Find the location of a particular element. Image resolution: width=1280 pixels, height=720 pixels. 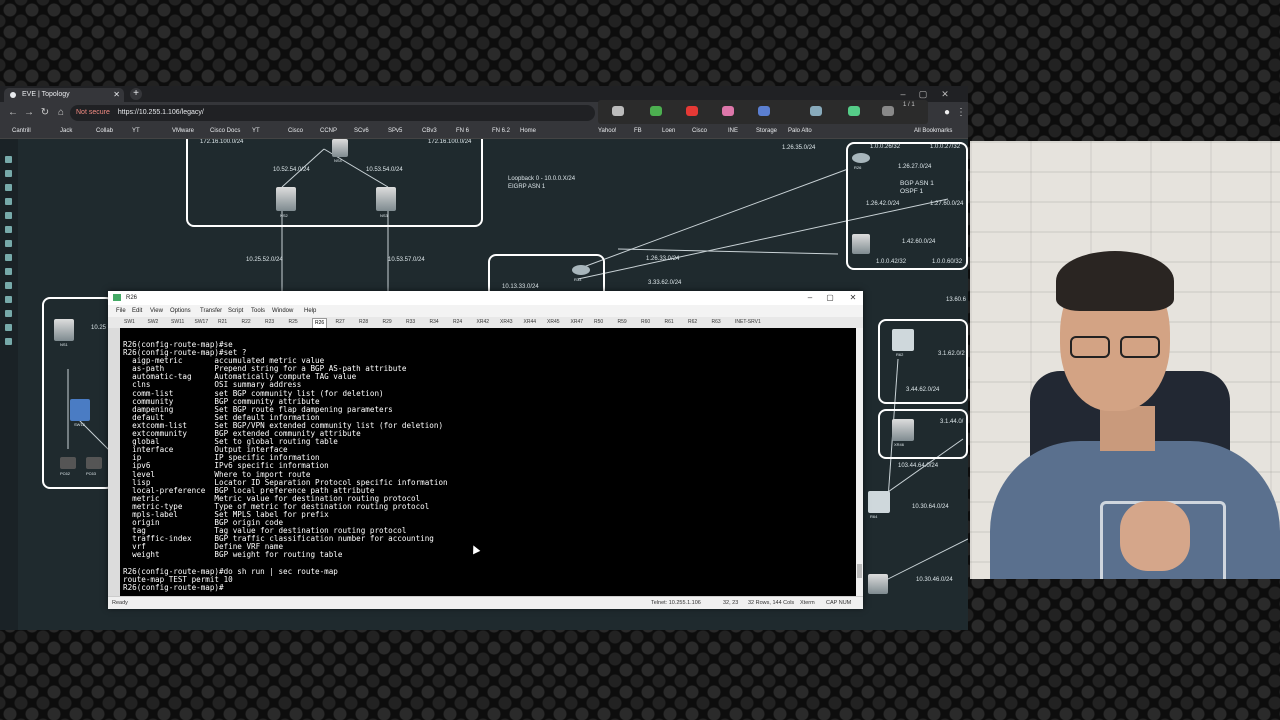

browser-tab: EVE | Topology ✕ is located at coordinates (64, 95).